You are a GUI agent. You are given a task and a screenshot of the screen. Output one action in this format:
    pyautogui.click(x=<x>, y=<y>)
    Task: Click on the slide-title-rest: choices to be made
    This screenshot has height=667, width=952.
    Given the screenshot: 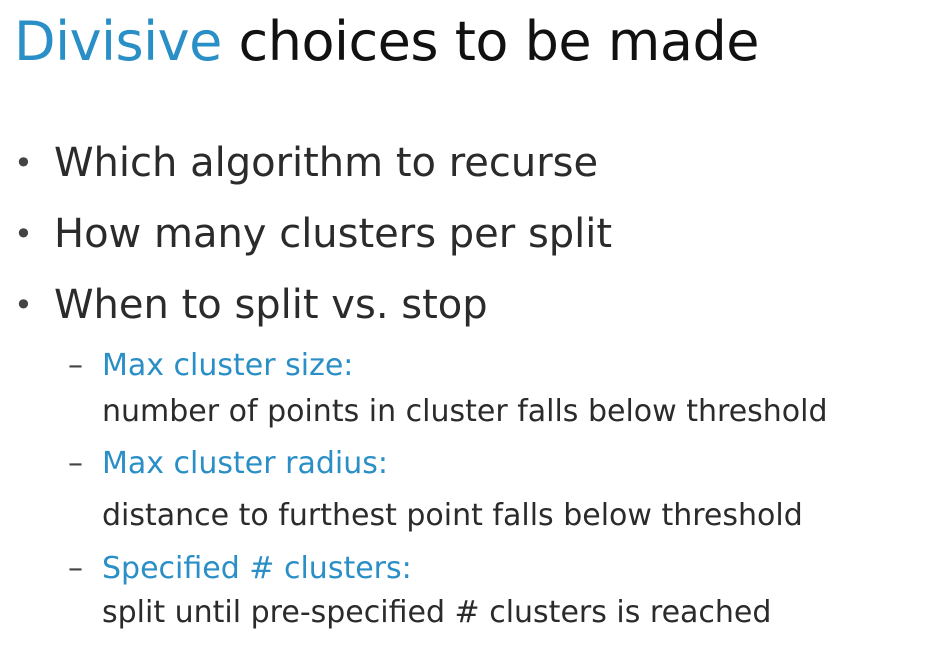 What is the action you would take?
    pyautogui.click(x=490, y=41)
    